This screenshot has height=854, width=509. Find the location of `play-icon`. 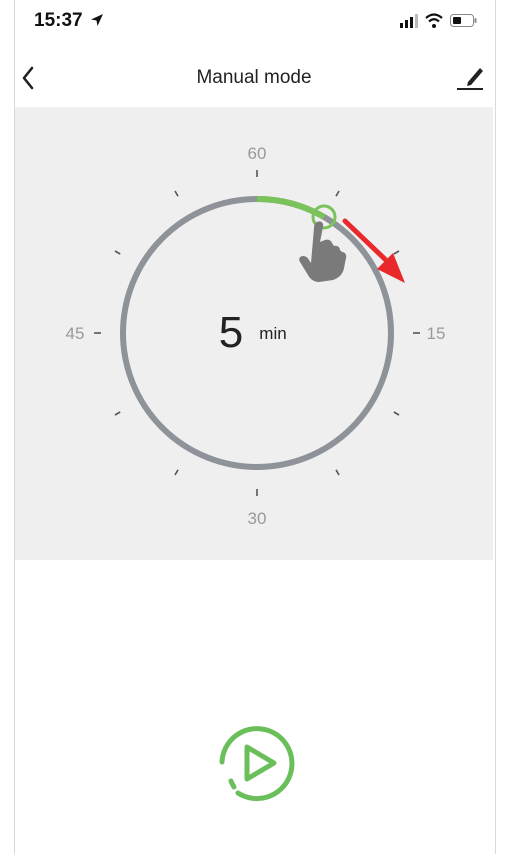

play-icon is located at coordinates (257, 764).